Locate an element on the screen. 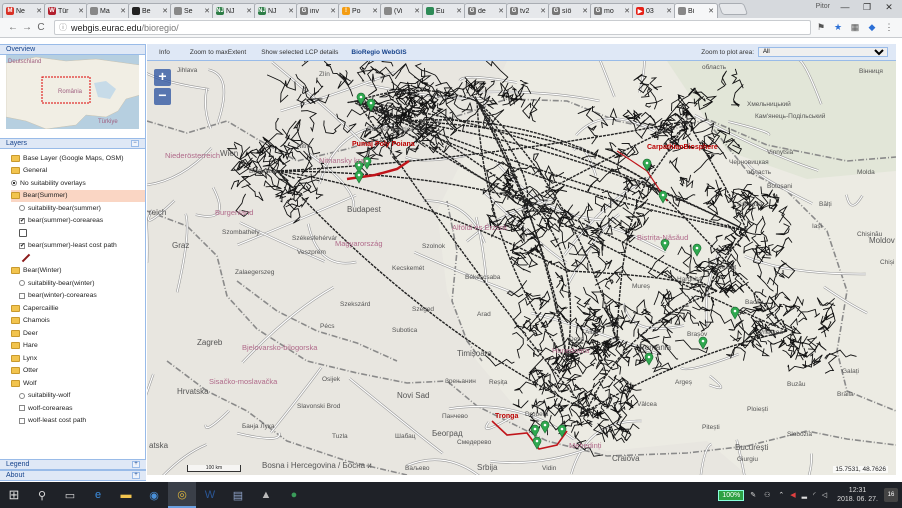 The image size is (902, 508). chevron-up-icon: ⌃ is located at coordinates (781, 495).